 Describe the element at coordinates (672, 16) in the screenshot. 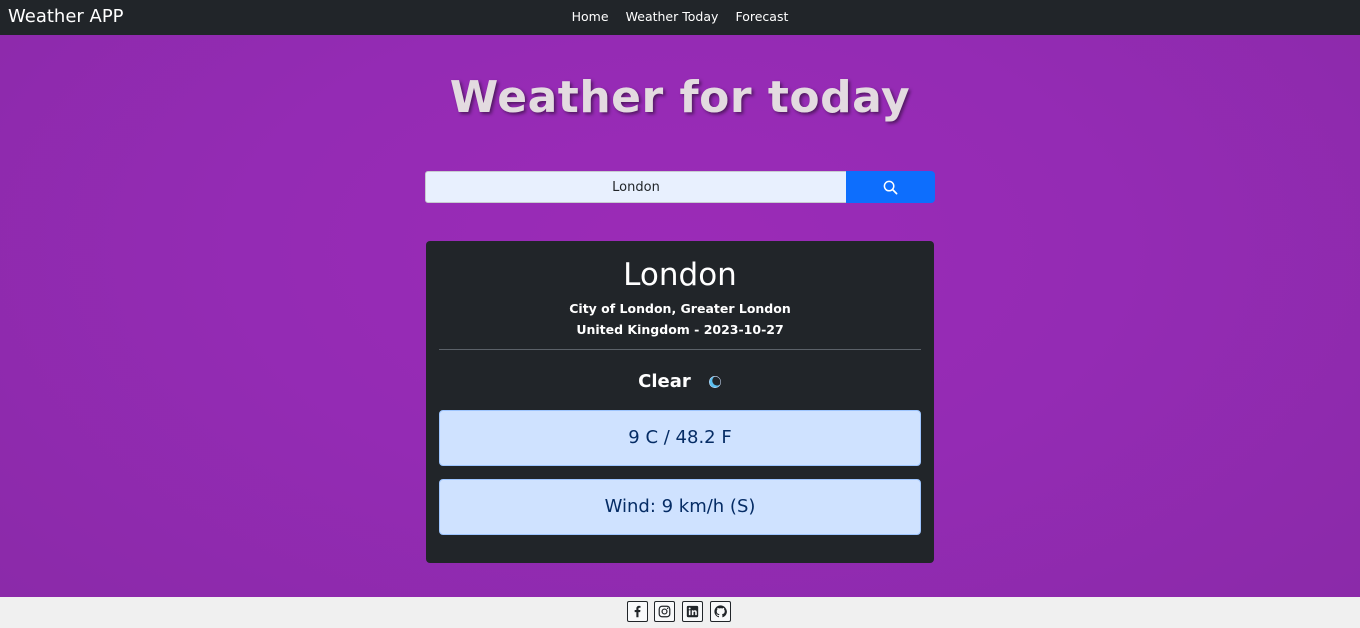

I see `nav-link-weather-today: Weather Today` at that location.